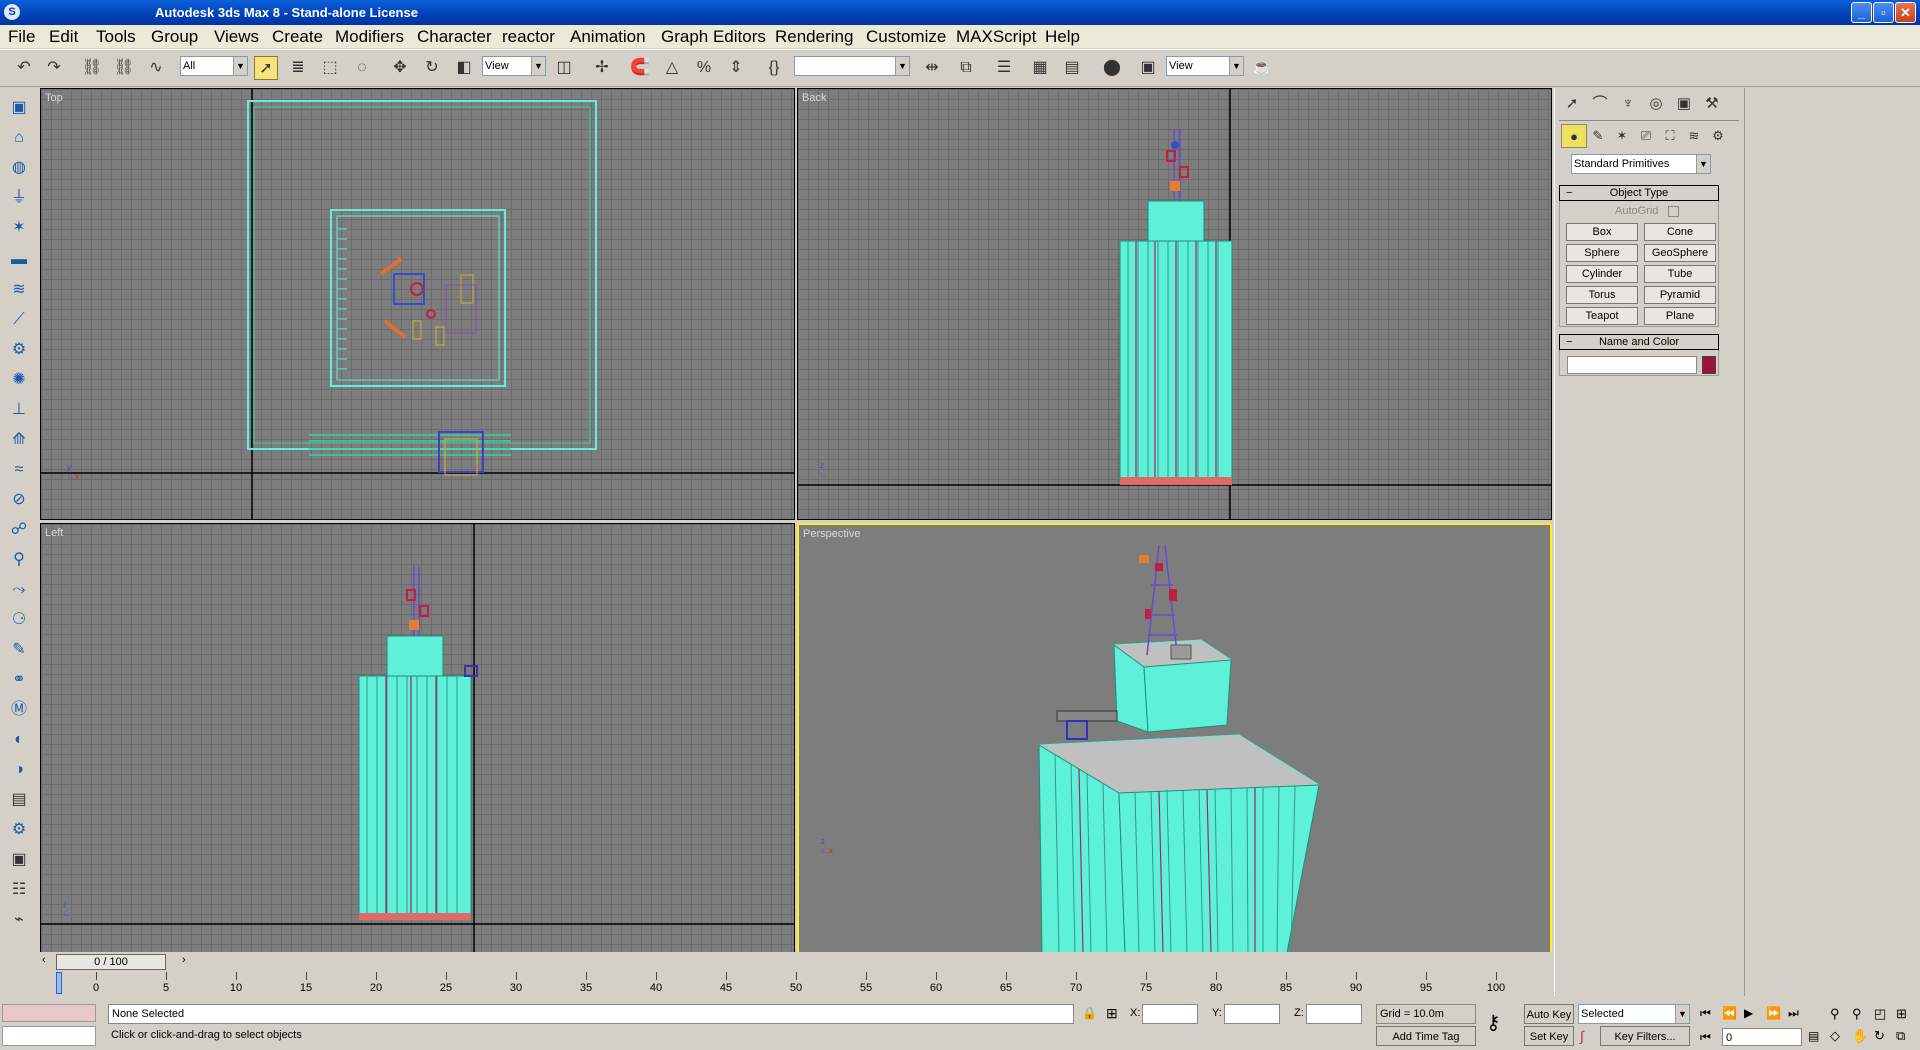  Describe the element at coordinates (1634, 1014) in the screenshot. I see `key-mode-dropdown: Selected ▼` at that location.